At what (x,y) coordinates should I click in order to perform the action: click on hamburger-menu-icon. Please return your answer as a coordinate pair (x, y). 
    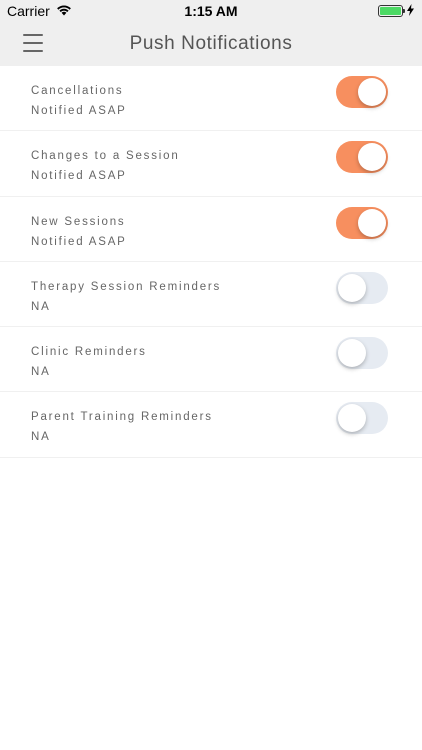
    Looking at the image, I should click on (33, 43).